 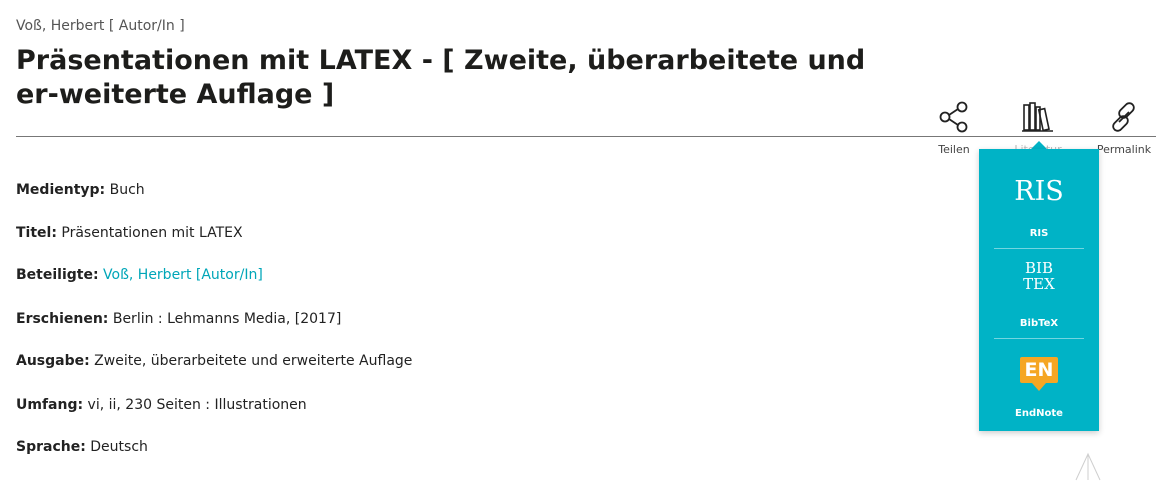 I want to click on detail-label: Beteiligte:, so click(x=57, y=275).